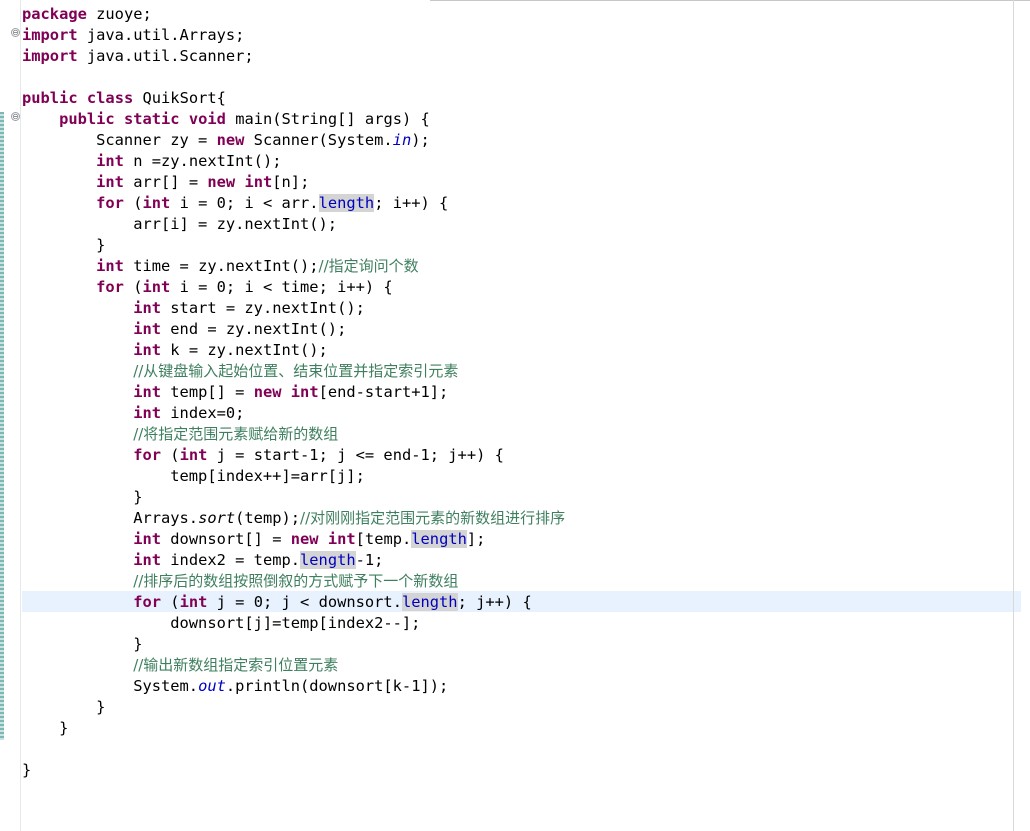 This screenshot has width=1030, height=831. I want to click on code-token: System., so click(110, 686).